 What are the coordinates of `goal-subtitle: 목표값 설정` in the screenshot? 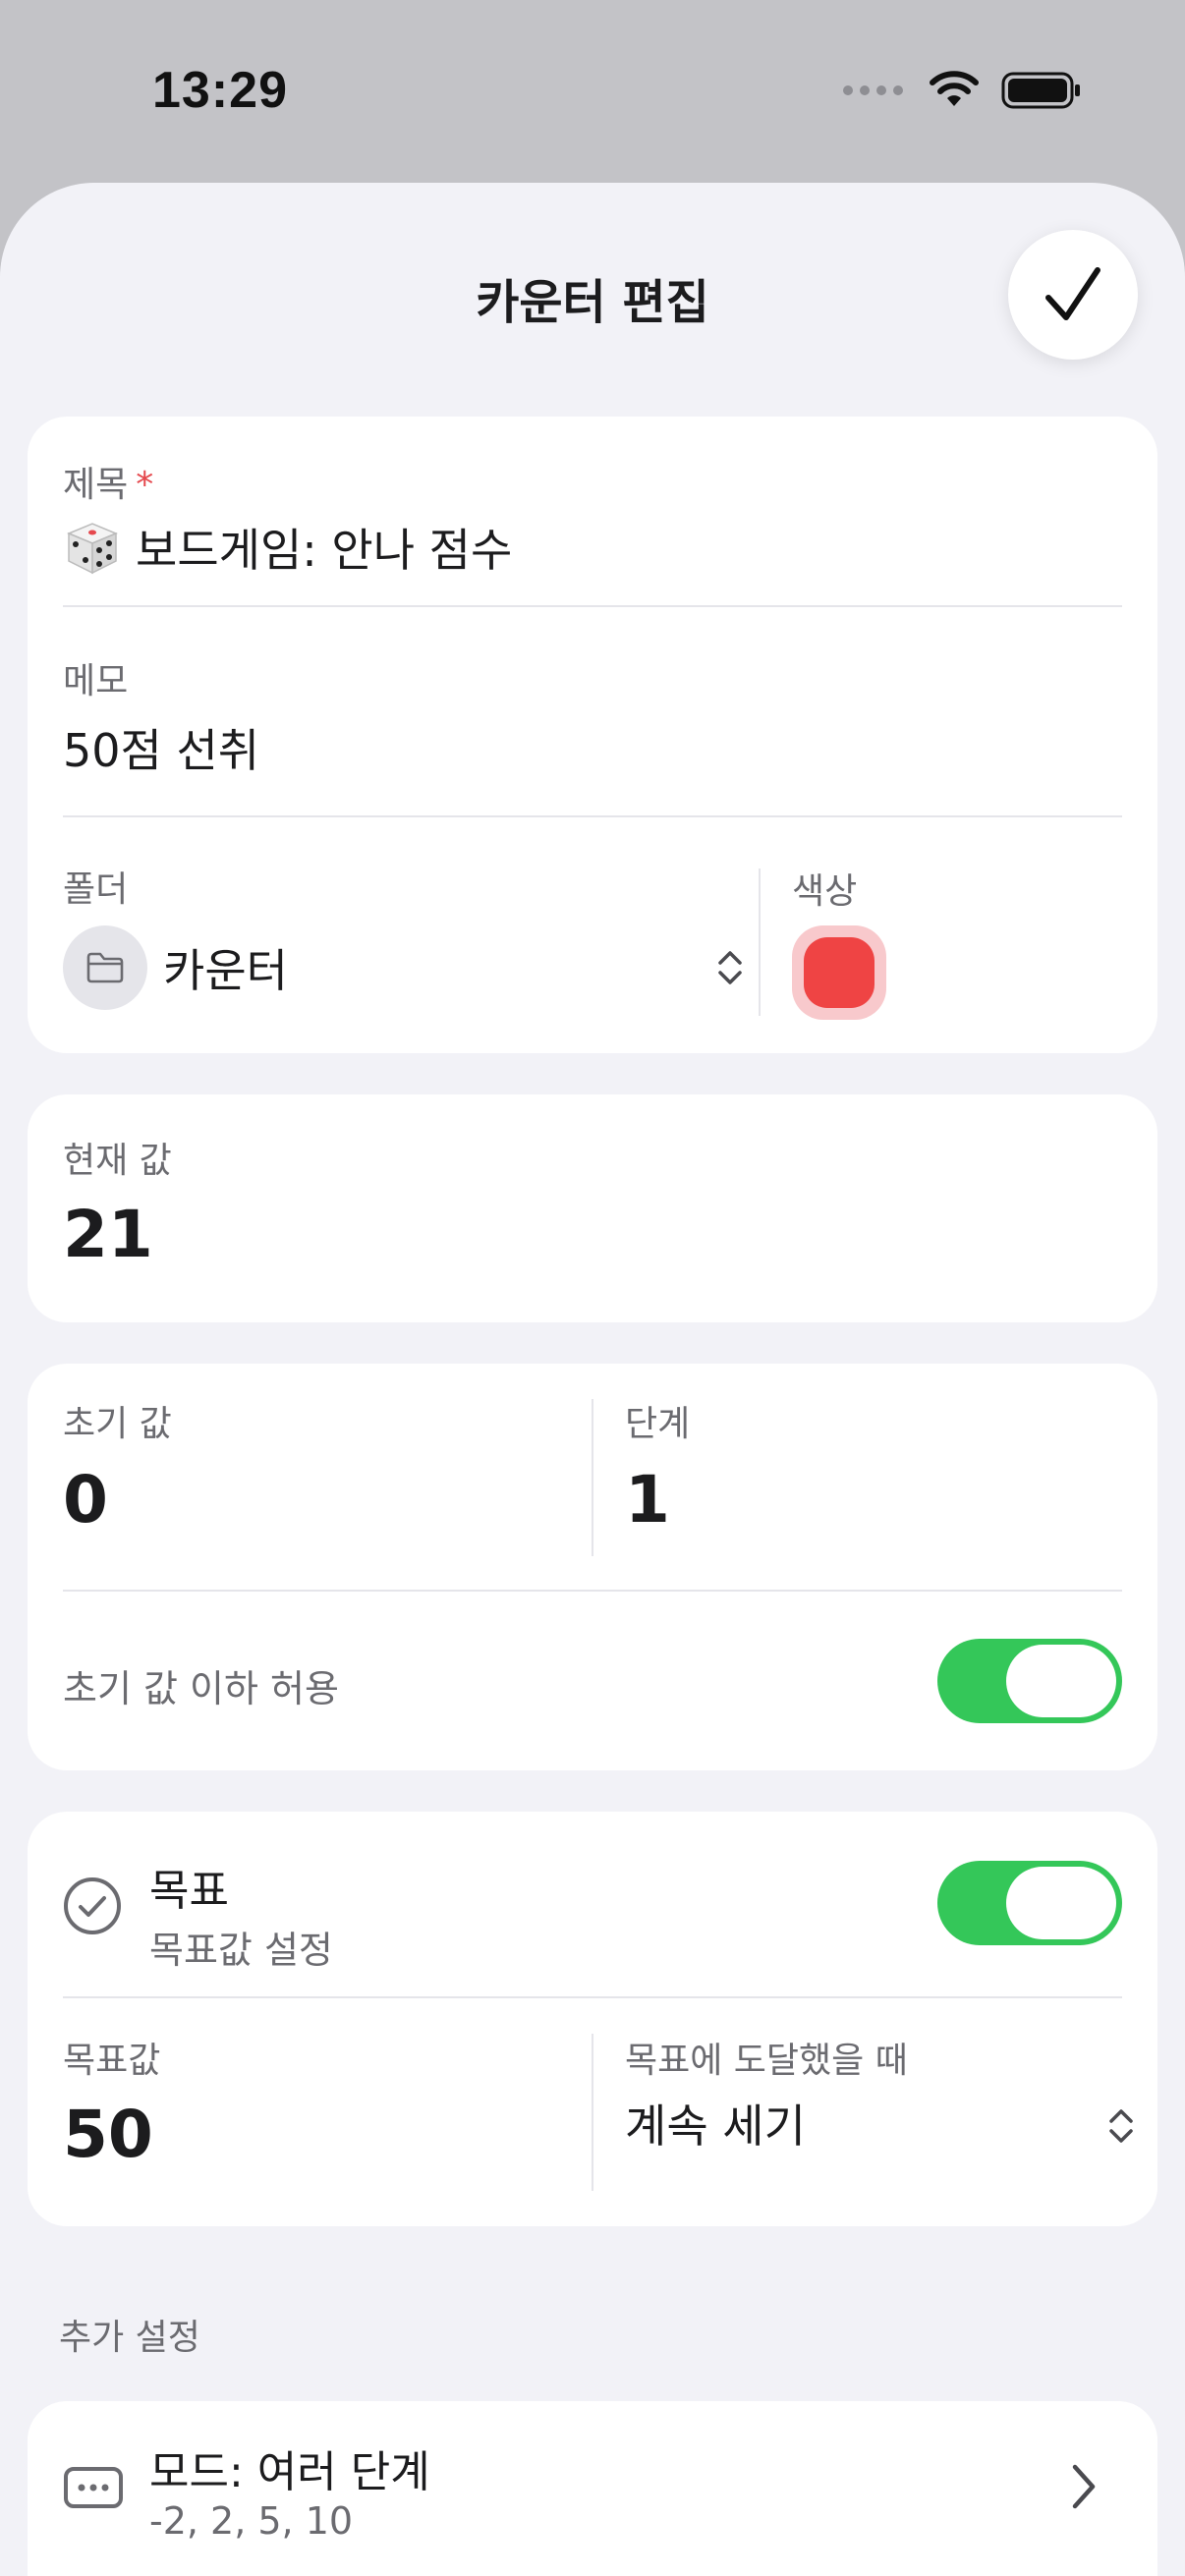 It's located at (241, 1950).